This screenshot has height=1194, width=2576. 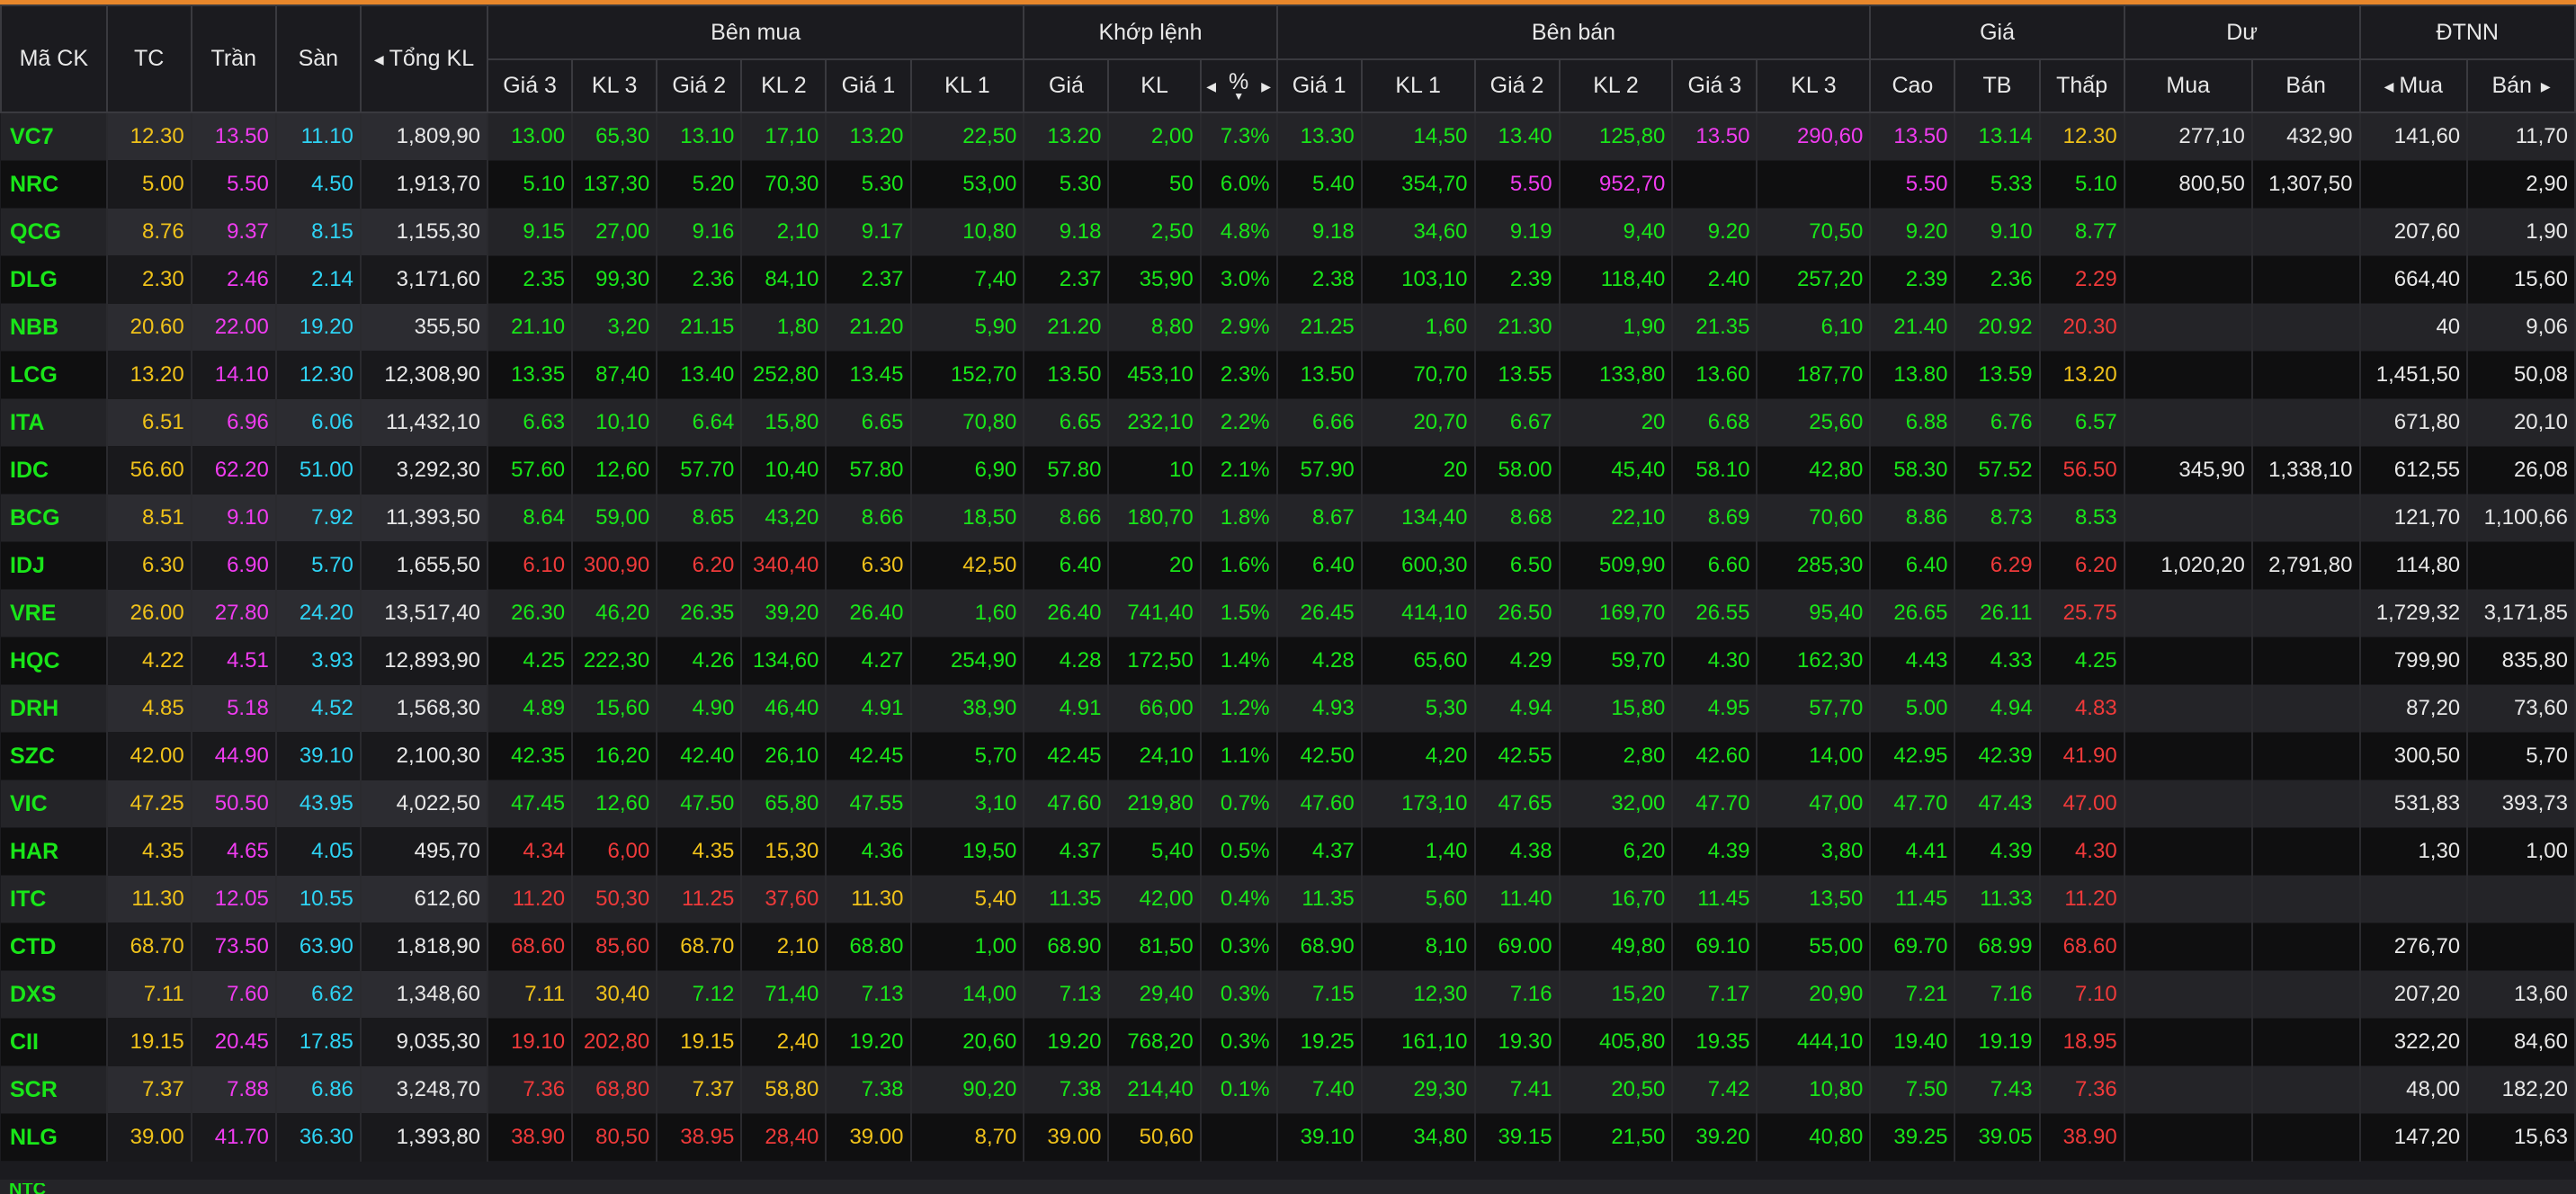 What do you see at coordinates (700, 518) in the screenshot?
I see `cell-bp2: 8.65` at bounding box center [700, 518].